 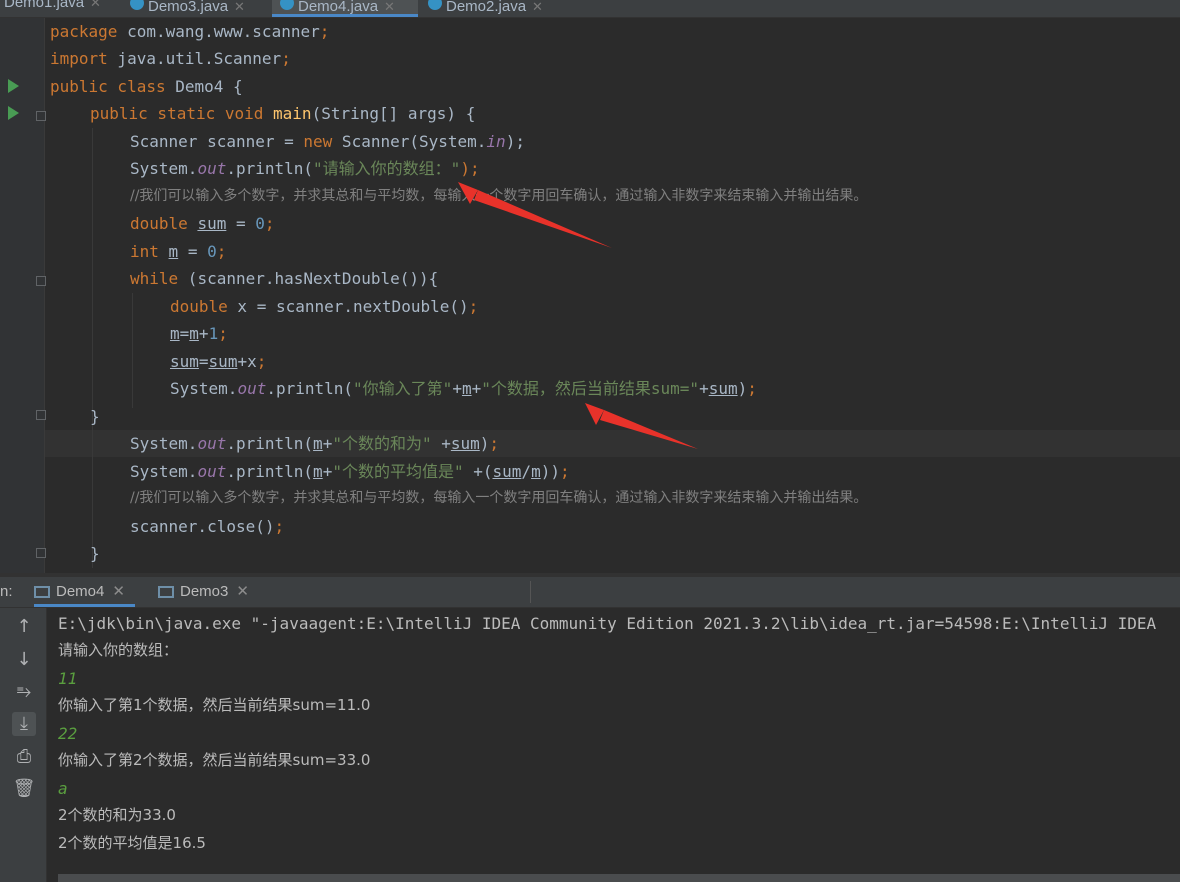 I want to click on arrow-down-icon: ↓, so click(x=24, y=660).